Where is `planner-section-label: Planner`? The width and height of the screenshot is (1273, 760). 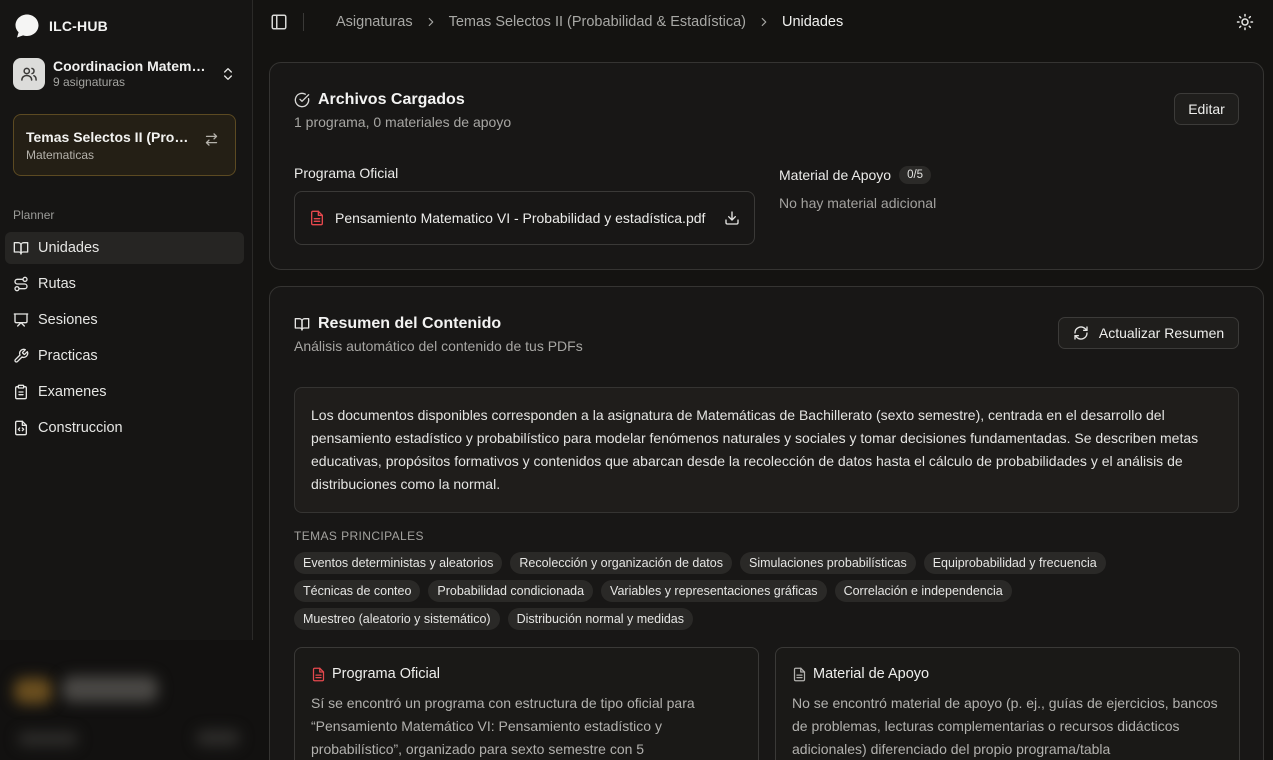
planner-section-label: Planner is located at coordinates (34, 215).